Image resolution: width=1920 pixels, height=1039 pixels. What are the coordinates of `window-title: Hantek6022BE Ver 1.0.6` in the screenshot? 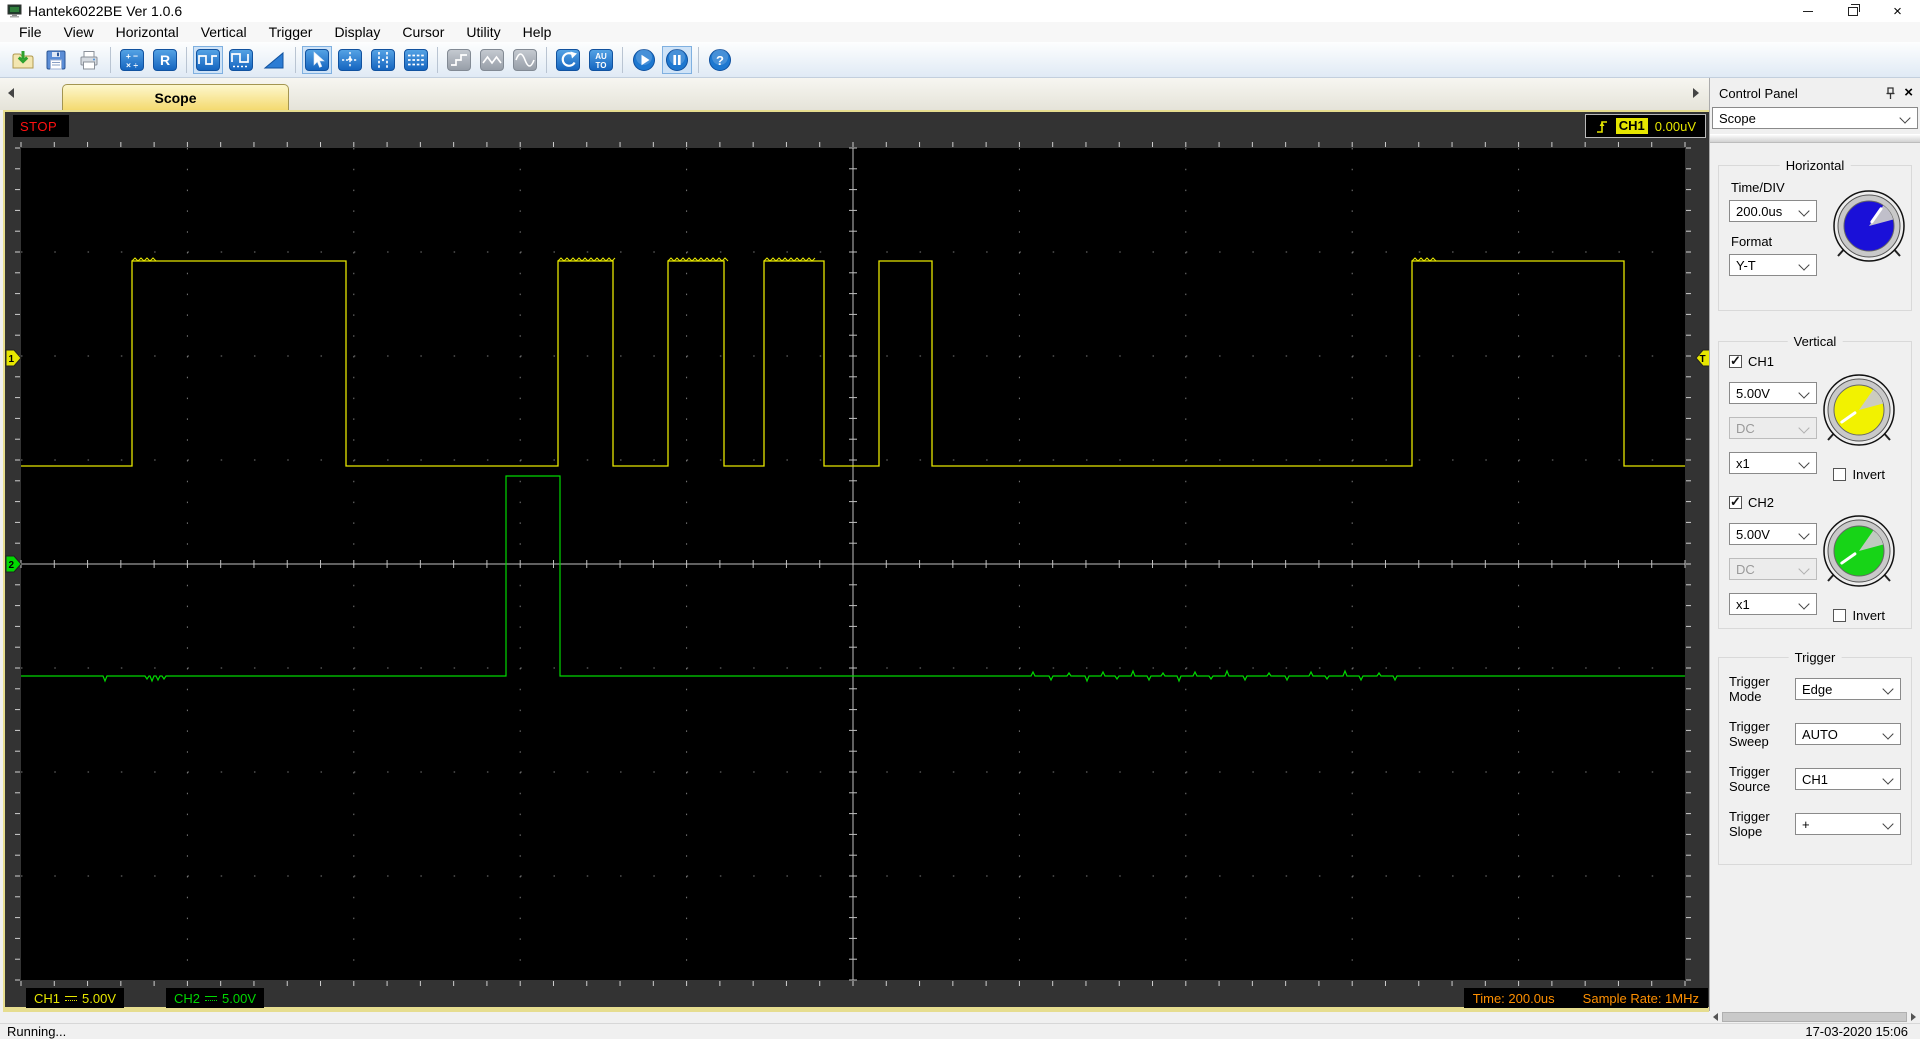 It's located at (105, 11).